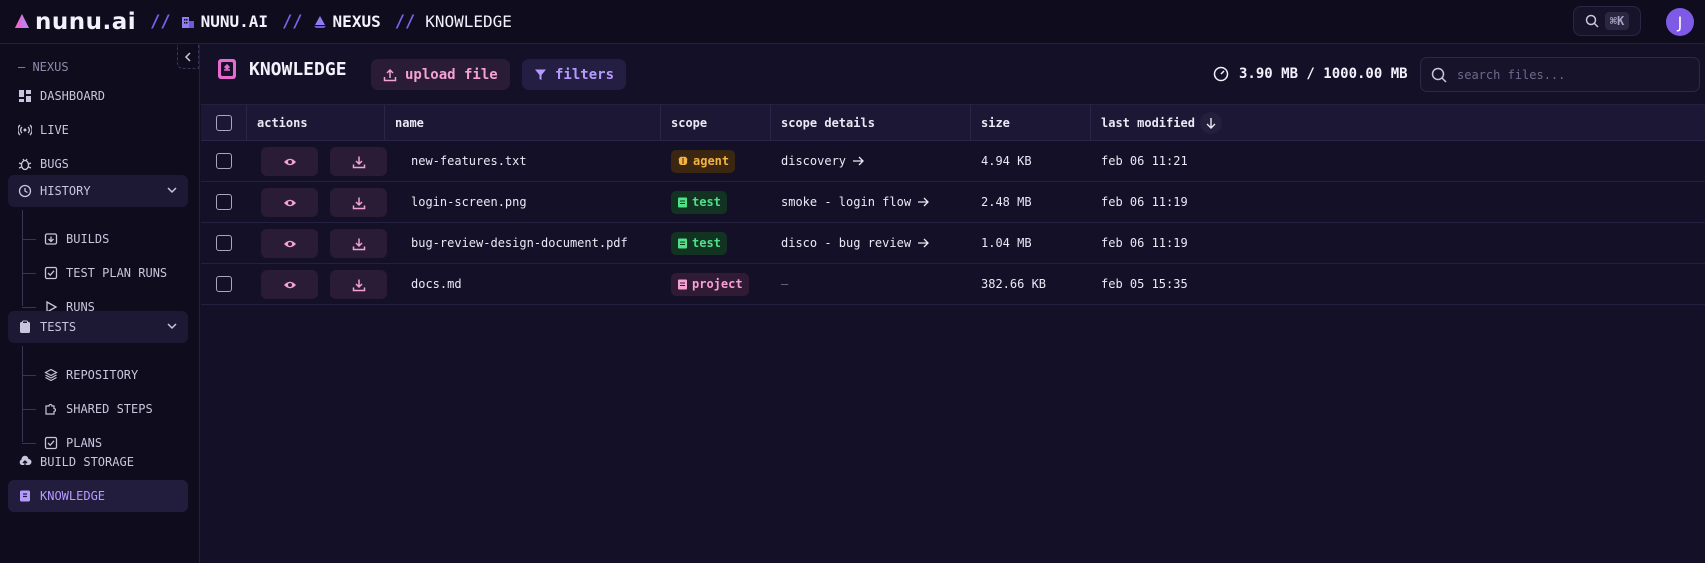  I want to click on file-name: bug-review-design-document.pdf, so click(519, 243).